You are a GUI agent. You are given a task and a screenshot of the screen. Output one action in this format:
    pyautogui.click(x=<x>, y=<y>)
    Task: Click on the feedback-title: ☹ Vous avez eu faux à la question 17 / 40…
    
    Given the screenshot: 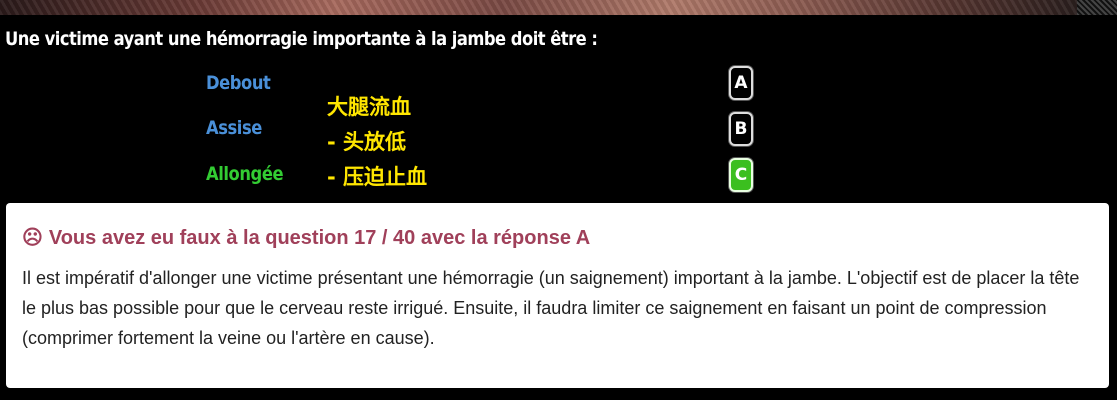 What is the action you would take?
    pyautogui.click(x=306, y=237)
    